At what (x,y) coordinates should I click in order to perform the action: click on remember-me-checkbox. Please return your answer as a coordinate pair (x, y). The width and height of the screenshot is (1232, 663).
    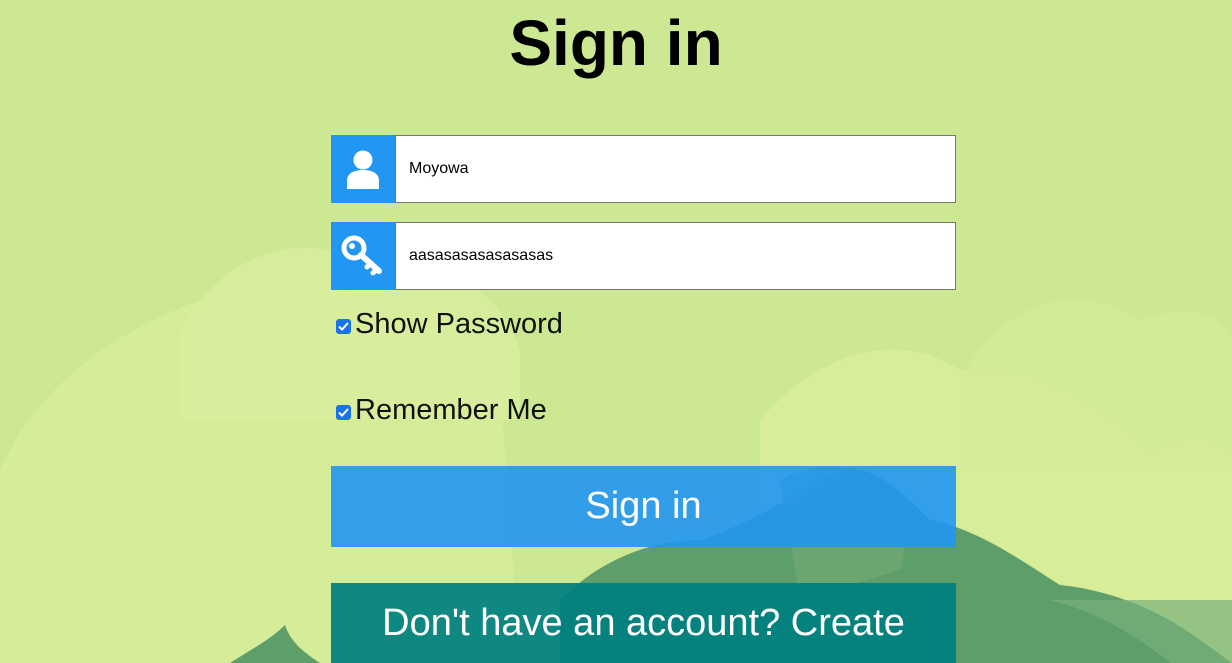
    Looking at the image, I should click on (343, 412).